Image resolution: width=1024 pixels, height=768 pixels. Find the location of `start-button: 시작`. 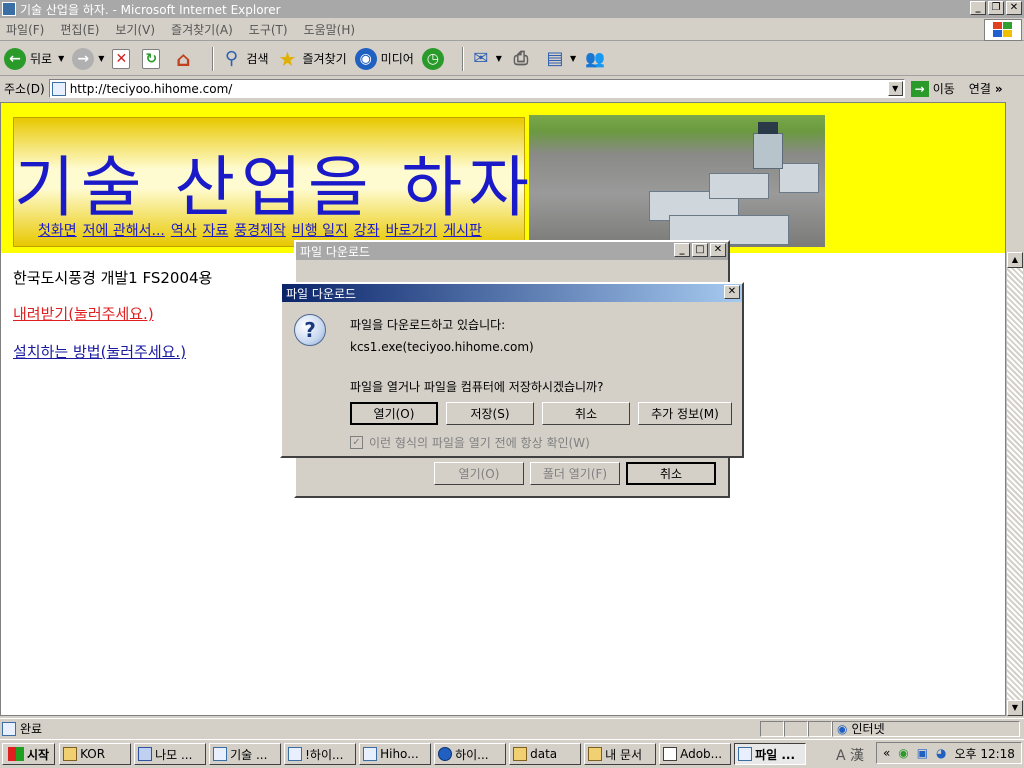

start-button: 시작 is located at coordinates (29, 754).